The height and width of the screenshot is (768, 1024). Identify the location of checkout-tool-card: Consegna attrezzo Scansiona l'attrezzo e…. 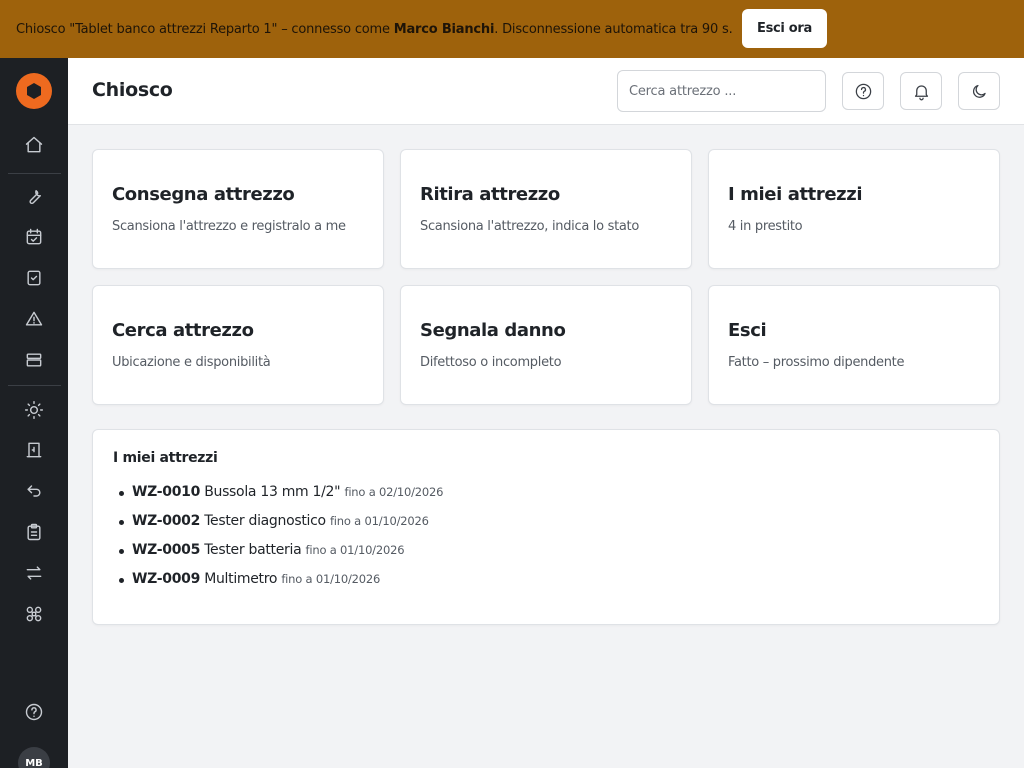
(238, 209).